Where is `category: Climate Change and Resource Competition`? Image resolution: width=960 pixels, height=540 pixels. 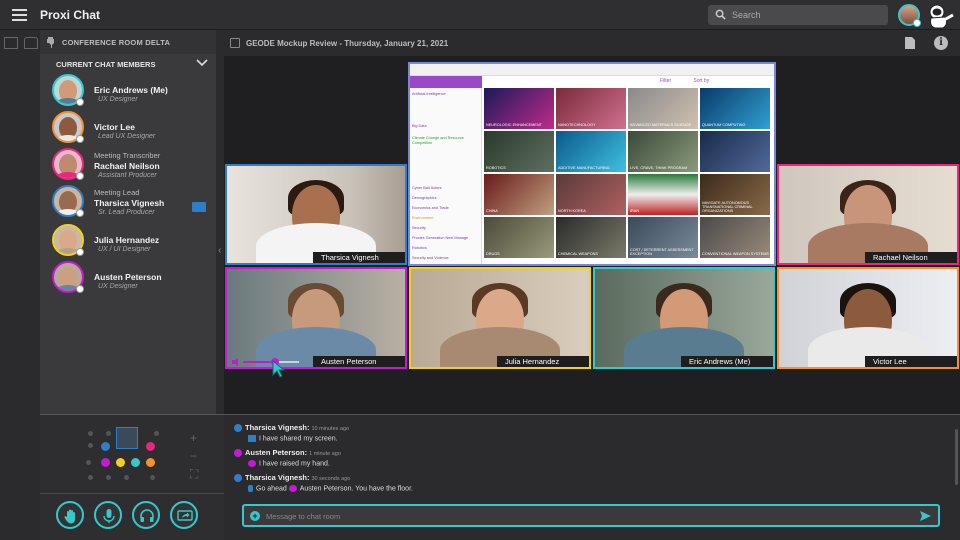 category: Climate Change and Resource Competition is located at coordinates (438, 140).